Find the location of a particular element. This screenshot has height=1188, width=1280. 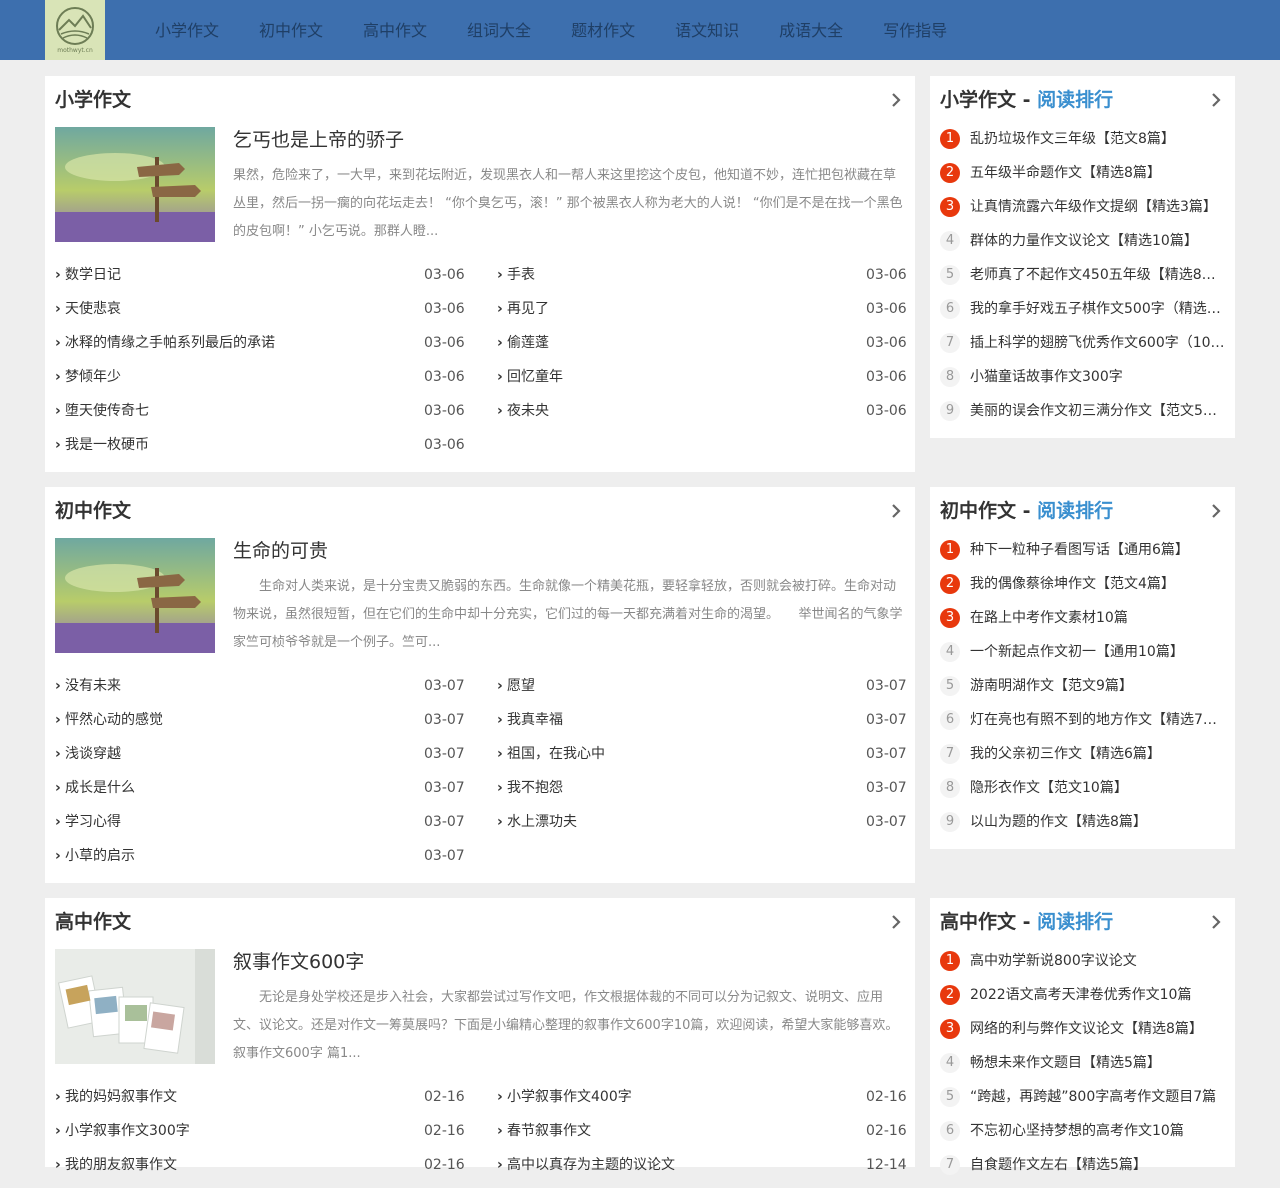

list-item: › 小草的启示 03-07 is located at coordinates (265, 862).